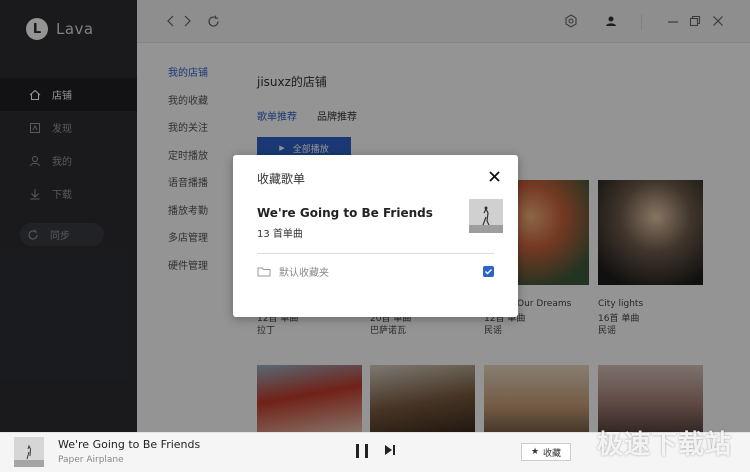  What do you see at coordinates (345, 213) in the screenshot?
I see `dialog-song-title: We're Going to Be Friends` at bounding box center [345, 213].